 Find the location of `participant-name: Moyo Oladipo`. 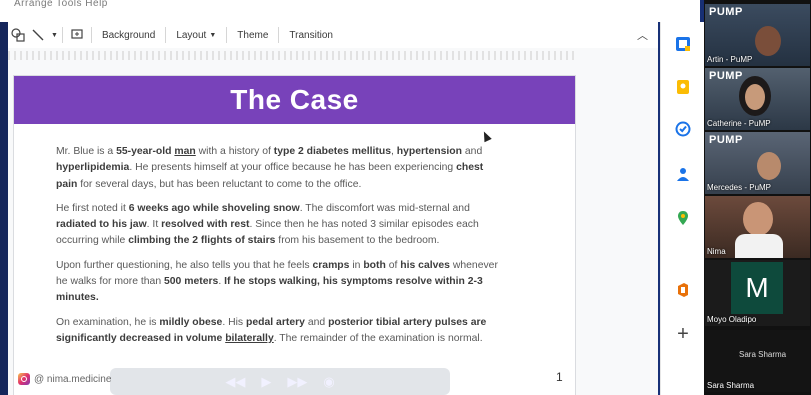

participant-name: Moyo Oladipo is located at coordinates (732, 319).